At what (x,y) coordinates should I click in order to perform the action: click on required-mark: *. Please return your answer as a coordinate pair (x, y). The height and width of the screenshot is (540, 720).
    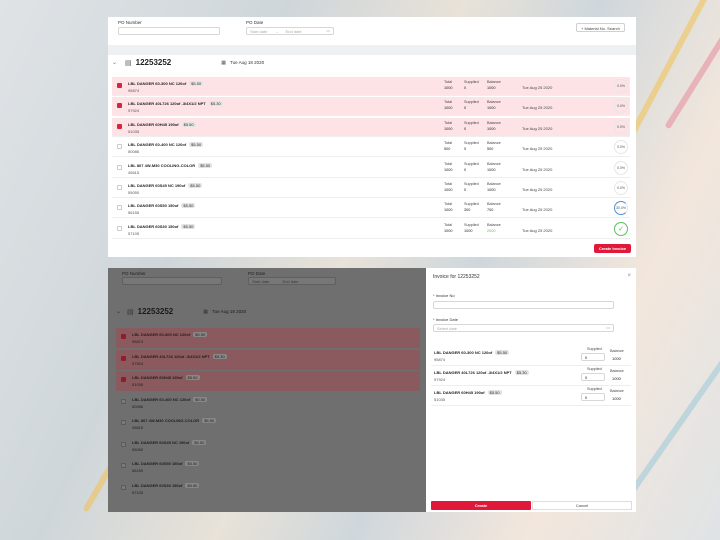
    Looking at the image, I should click on (434, 295).